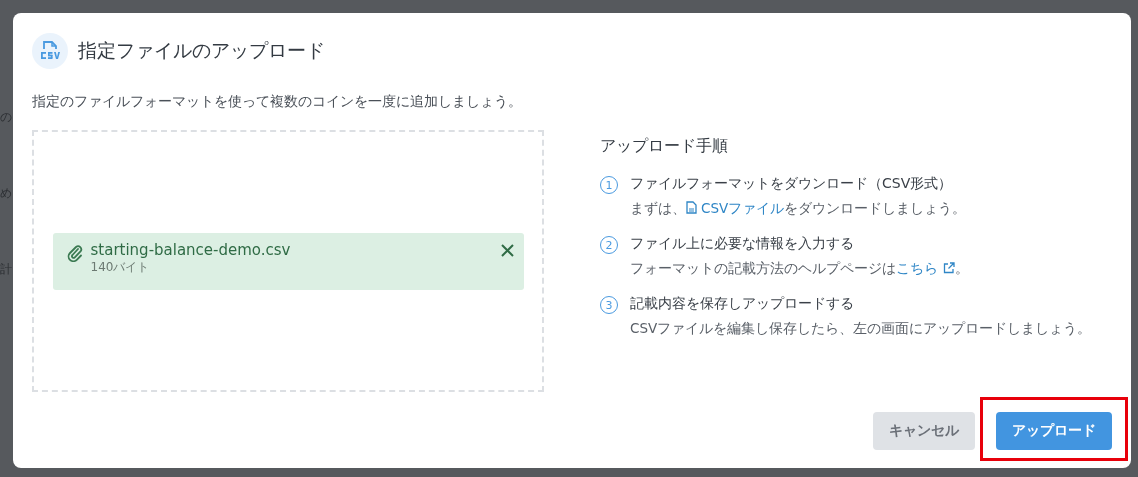  I want to click on close-icon, so click(507, 250).